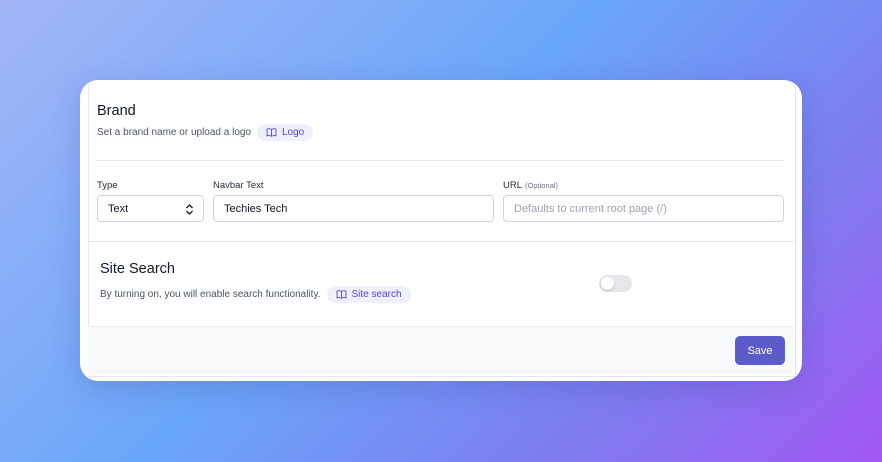 The height and width of the screenshot is (462, 882). I want to click on type-label: Type, so click(107, 185).